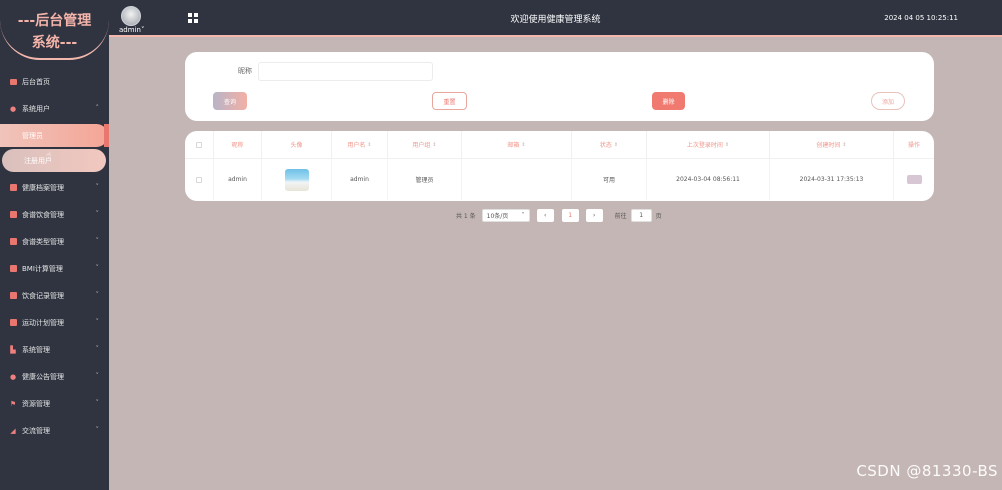 The image size is (1002, 490). I want to click on reset-button: 重置, so click(449, 101).